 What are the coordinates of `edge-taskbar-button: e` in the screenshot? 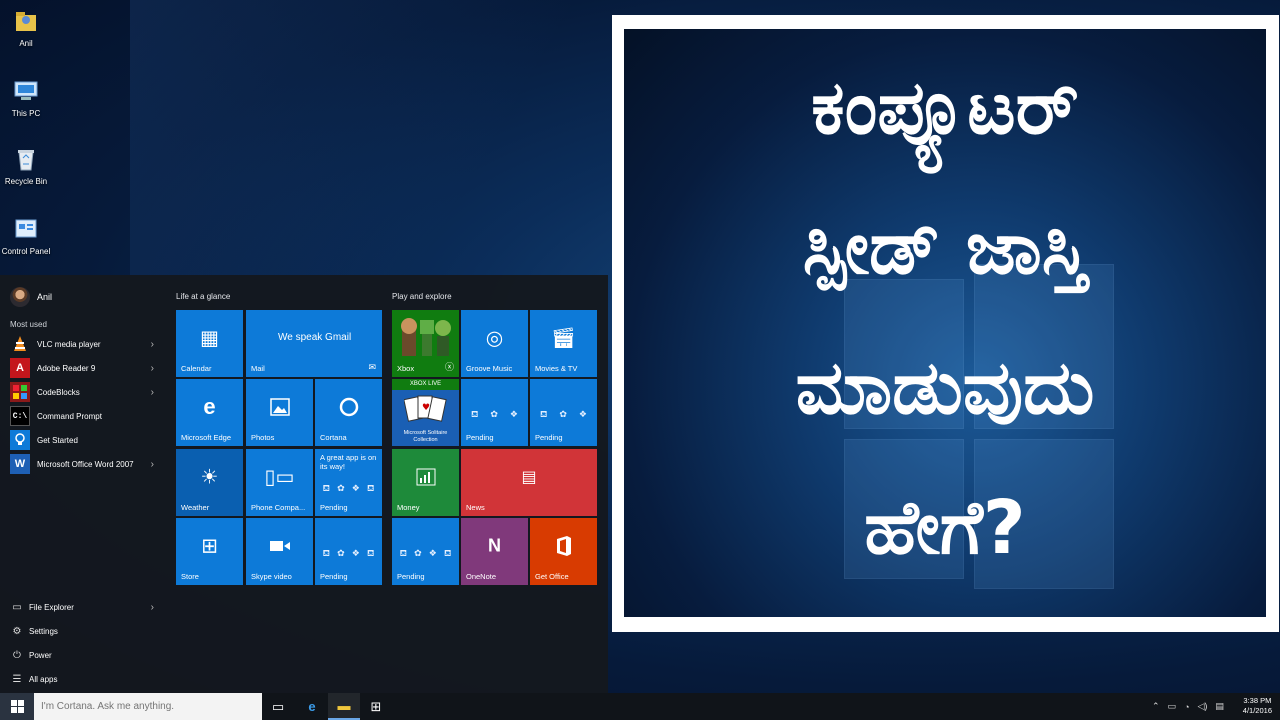 It's located at (312, 706).